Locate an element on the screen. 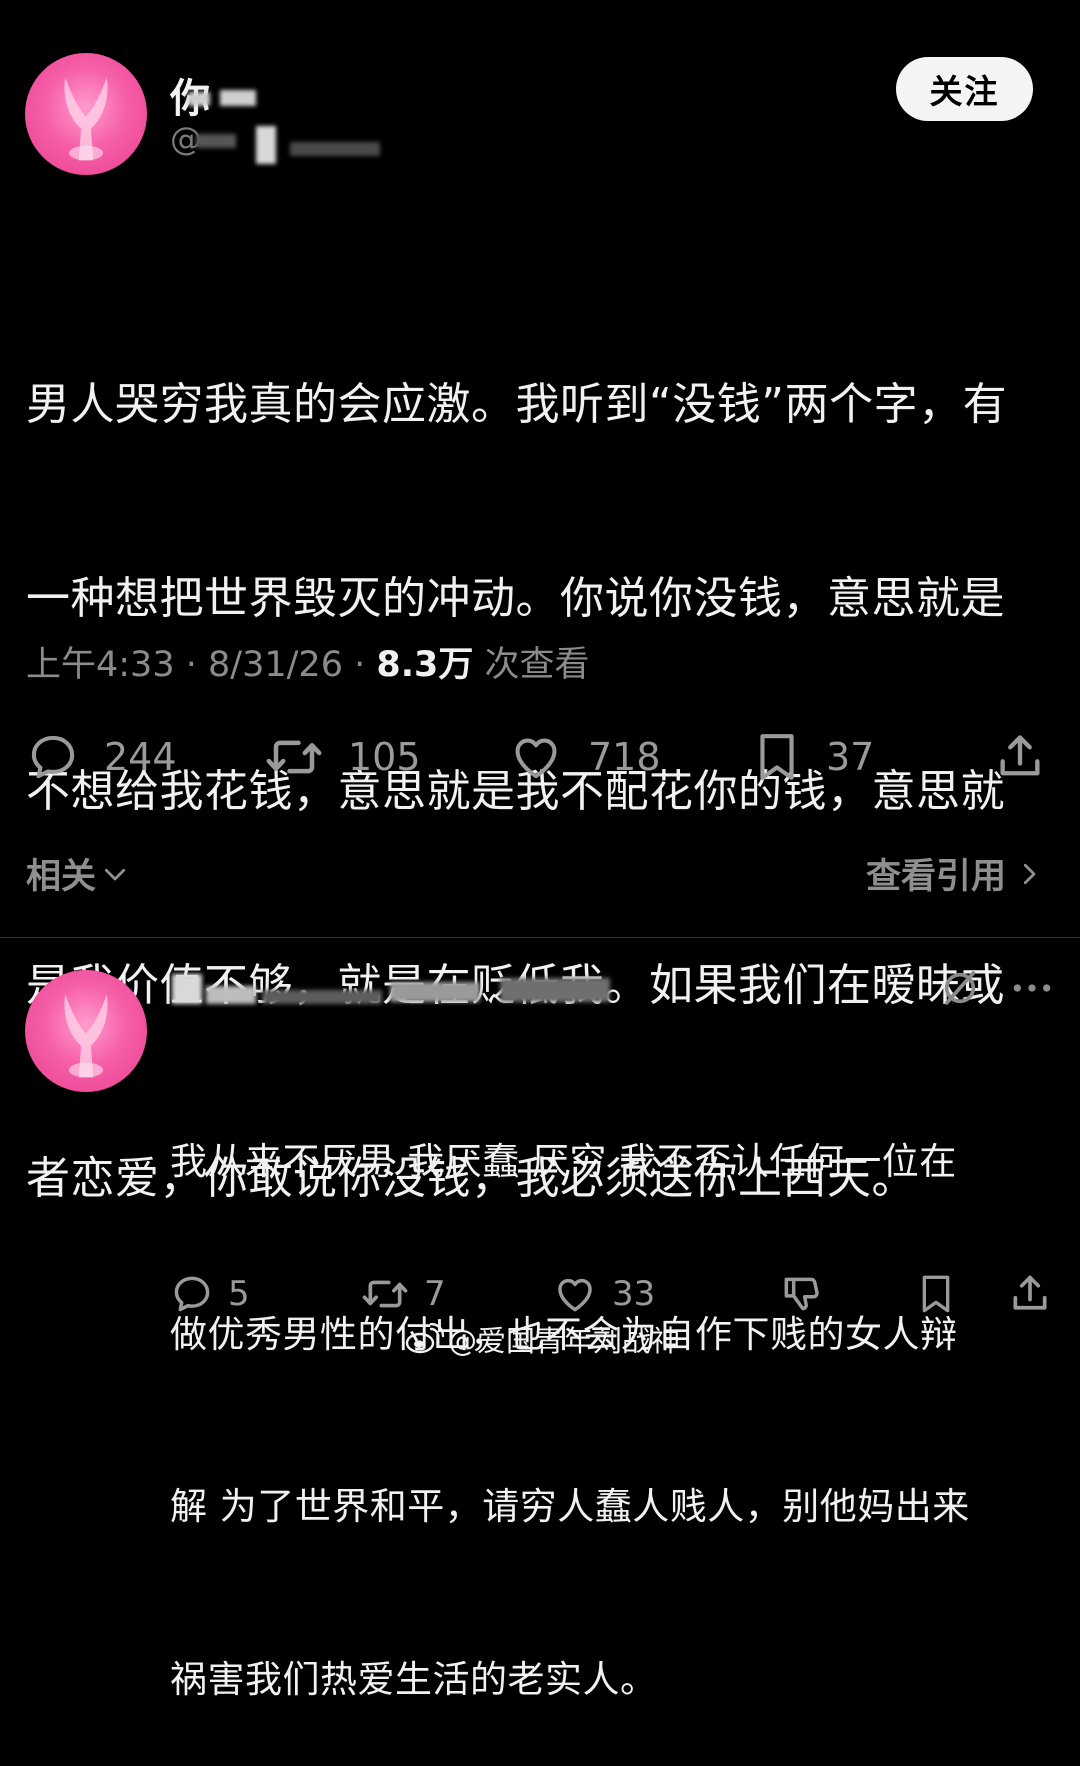 The image size is (1080, 1766). share-button is located at coordinates (1020, 757).